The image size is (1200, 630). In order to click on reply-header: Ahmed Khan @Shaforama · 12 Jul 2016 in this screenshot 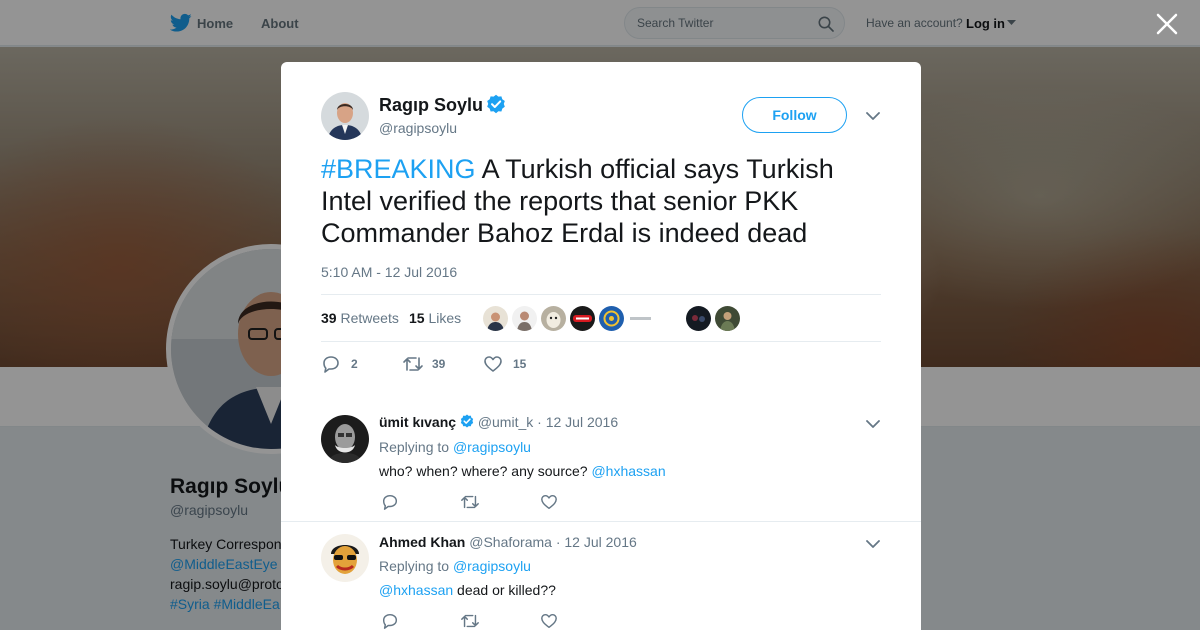, I will do `click(508, 542)`.